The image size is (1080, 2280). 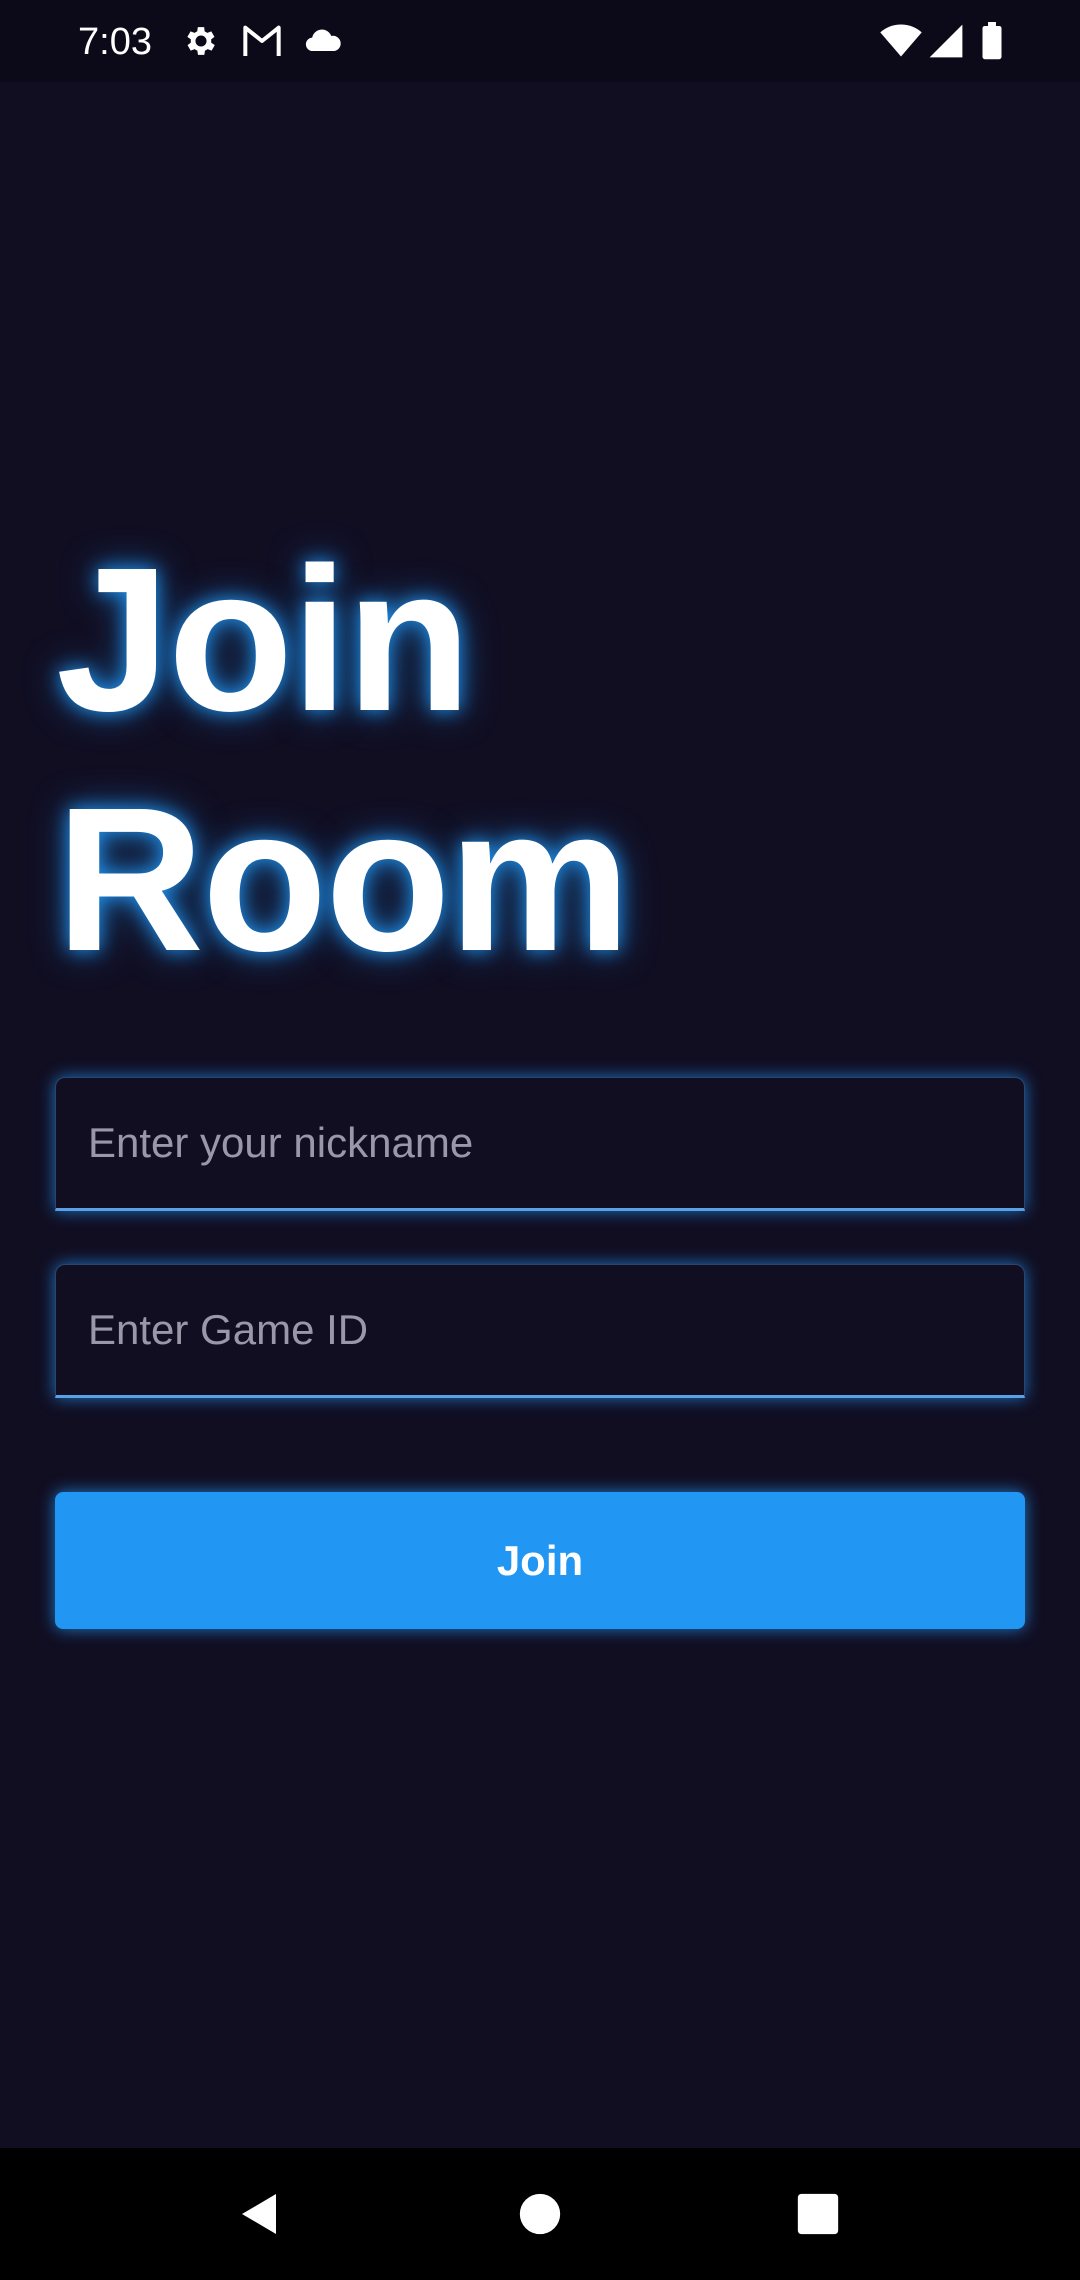 What do you see at coordinates (323, 41) in the screenshot?
I see `cloud-icon` at bounding box center [323, 41].